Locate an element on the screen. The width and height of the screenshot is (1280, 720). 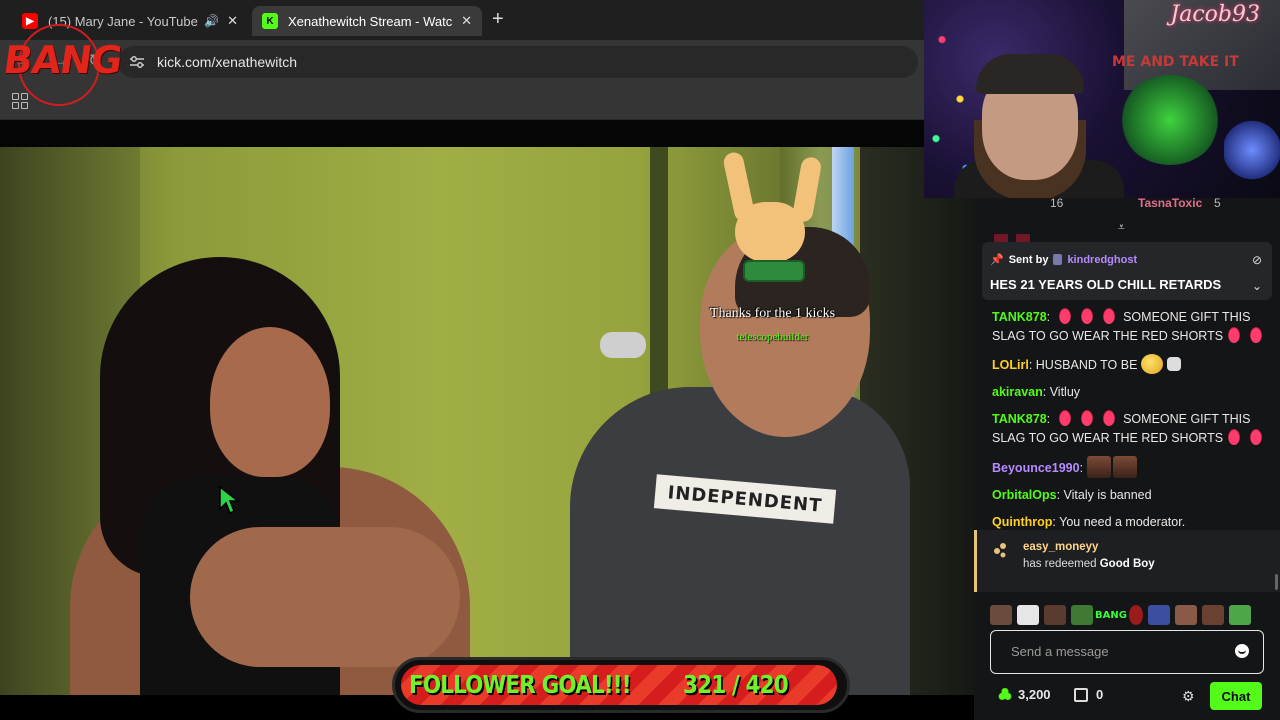
chat-username: Quinthrop is located at coordinates (1022, 522).